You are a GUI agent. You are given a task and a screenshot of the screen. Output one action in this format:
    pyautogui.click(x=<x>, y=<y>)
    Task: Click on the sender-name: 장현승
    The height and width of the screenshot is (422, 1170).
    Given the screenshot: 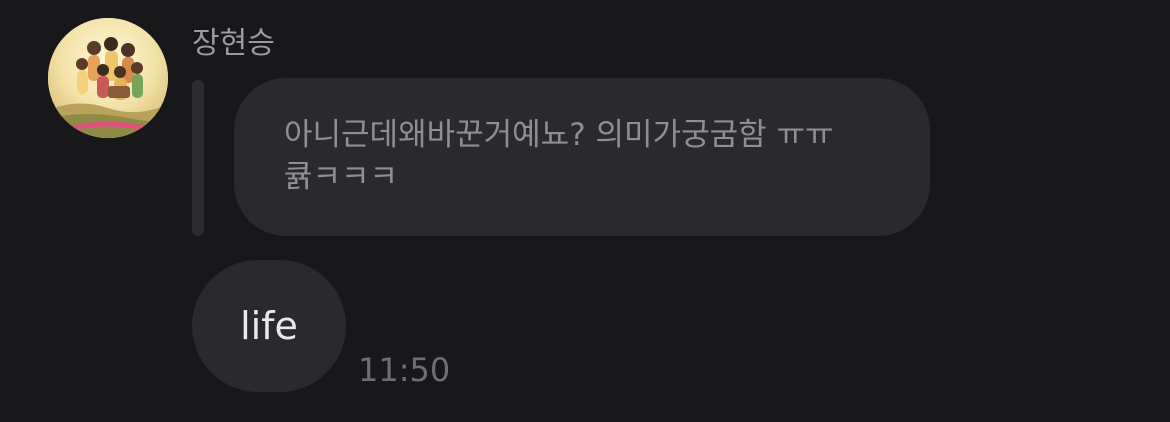 What is the action you would take?
    pyautogui.click(x=233, y=43)
    